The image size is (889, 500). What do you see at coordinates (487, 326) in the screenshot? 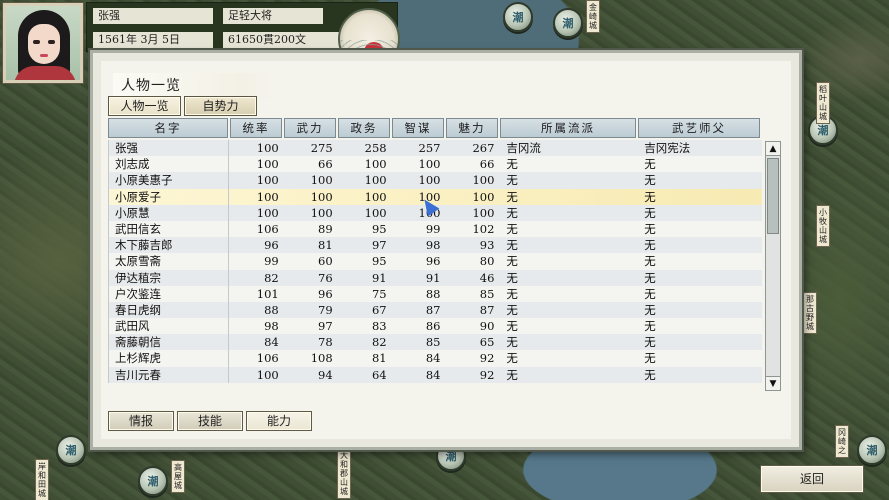
I see `cell-charisma: 90` at bounding box center [487, 326].